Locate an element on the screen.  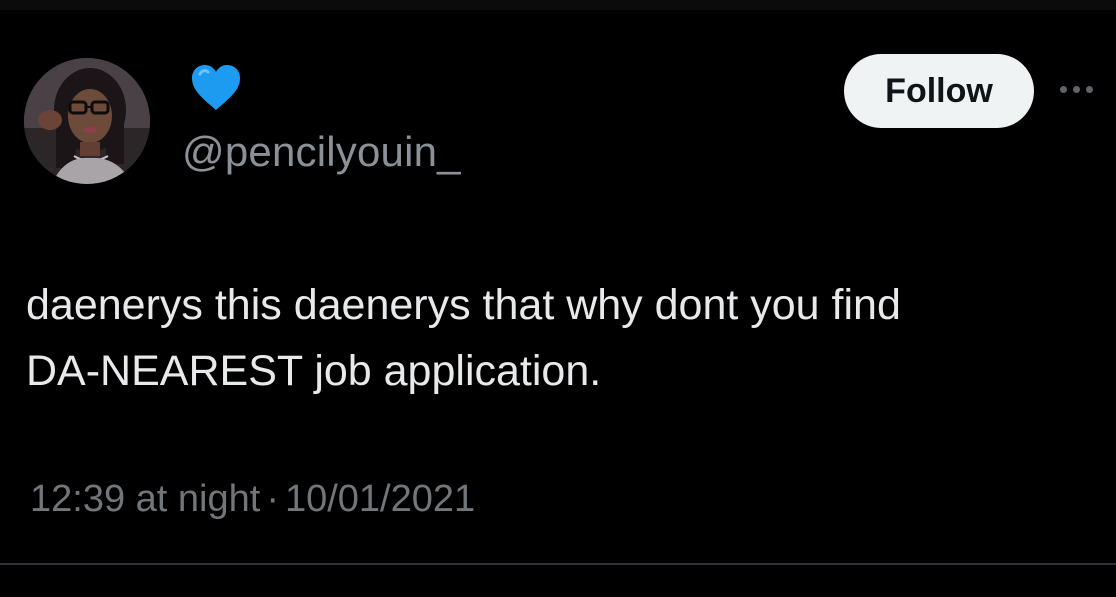
avatar is located at coordinates (87, 121).